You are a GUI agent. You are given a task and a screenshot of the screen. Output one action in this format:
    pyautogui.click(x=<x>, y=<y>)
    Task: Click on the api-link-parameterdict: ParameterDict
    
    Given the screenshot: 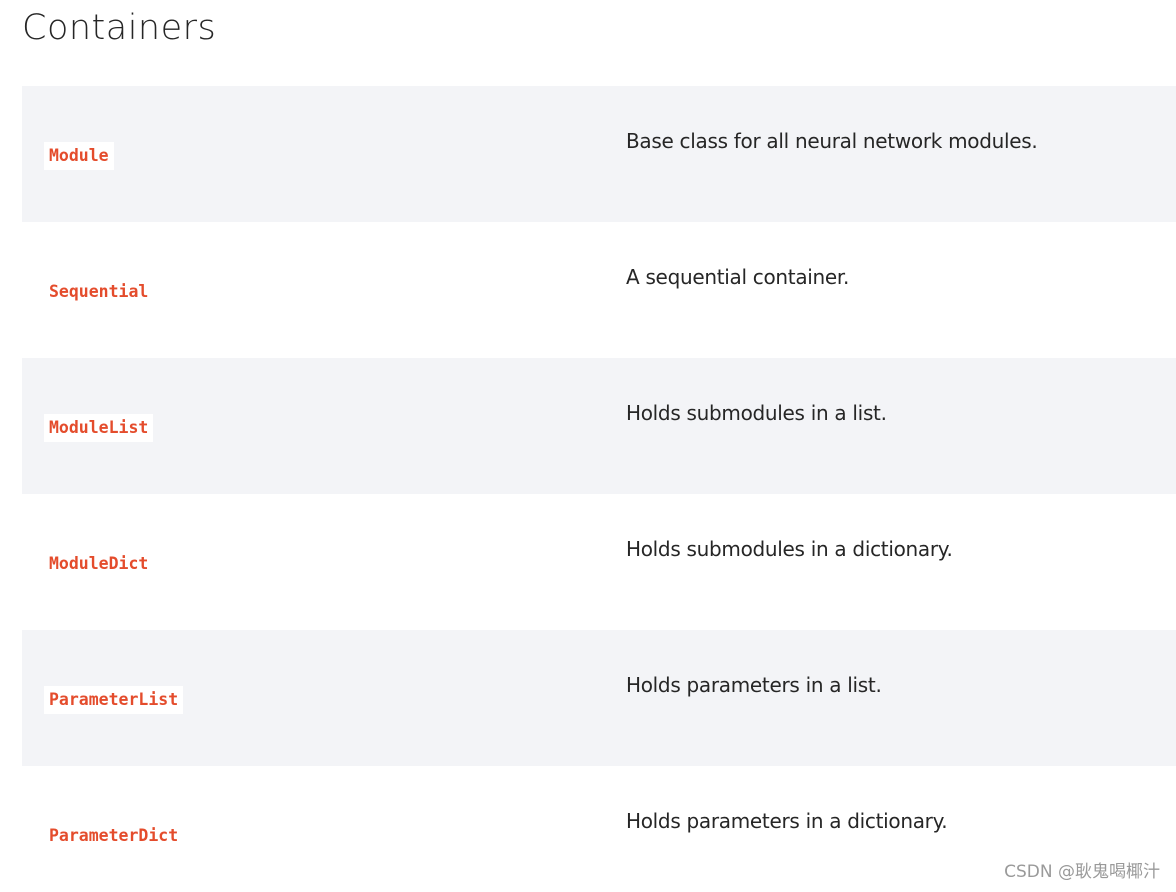 What is the action you would take?
    pyautogui.click(x=113, y=836)
    